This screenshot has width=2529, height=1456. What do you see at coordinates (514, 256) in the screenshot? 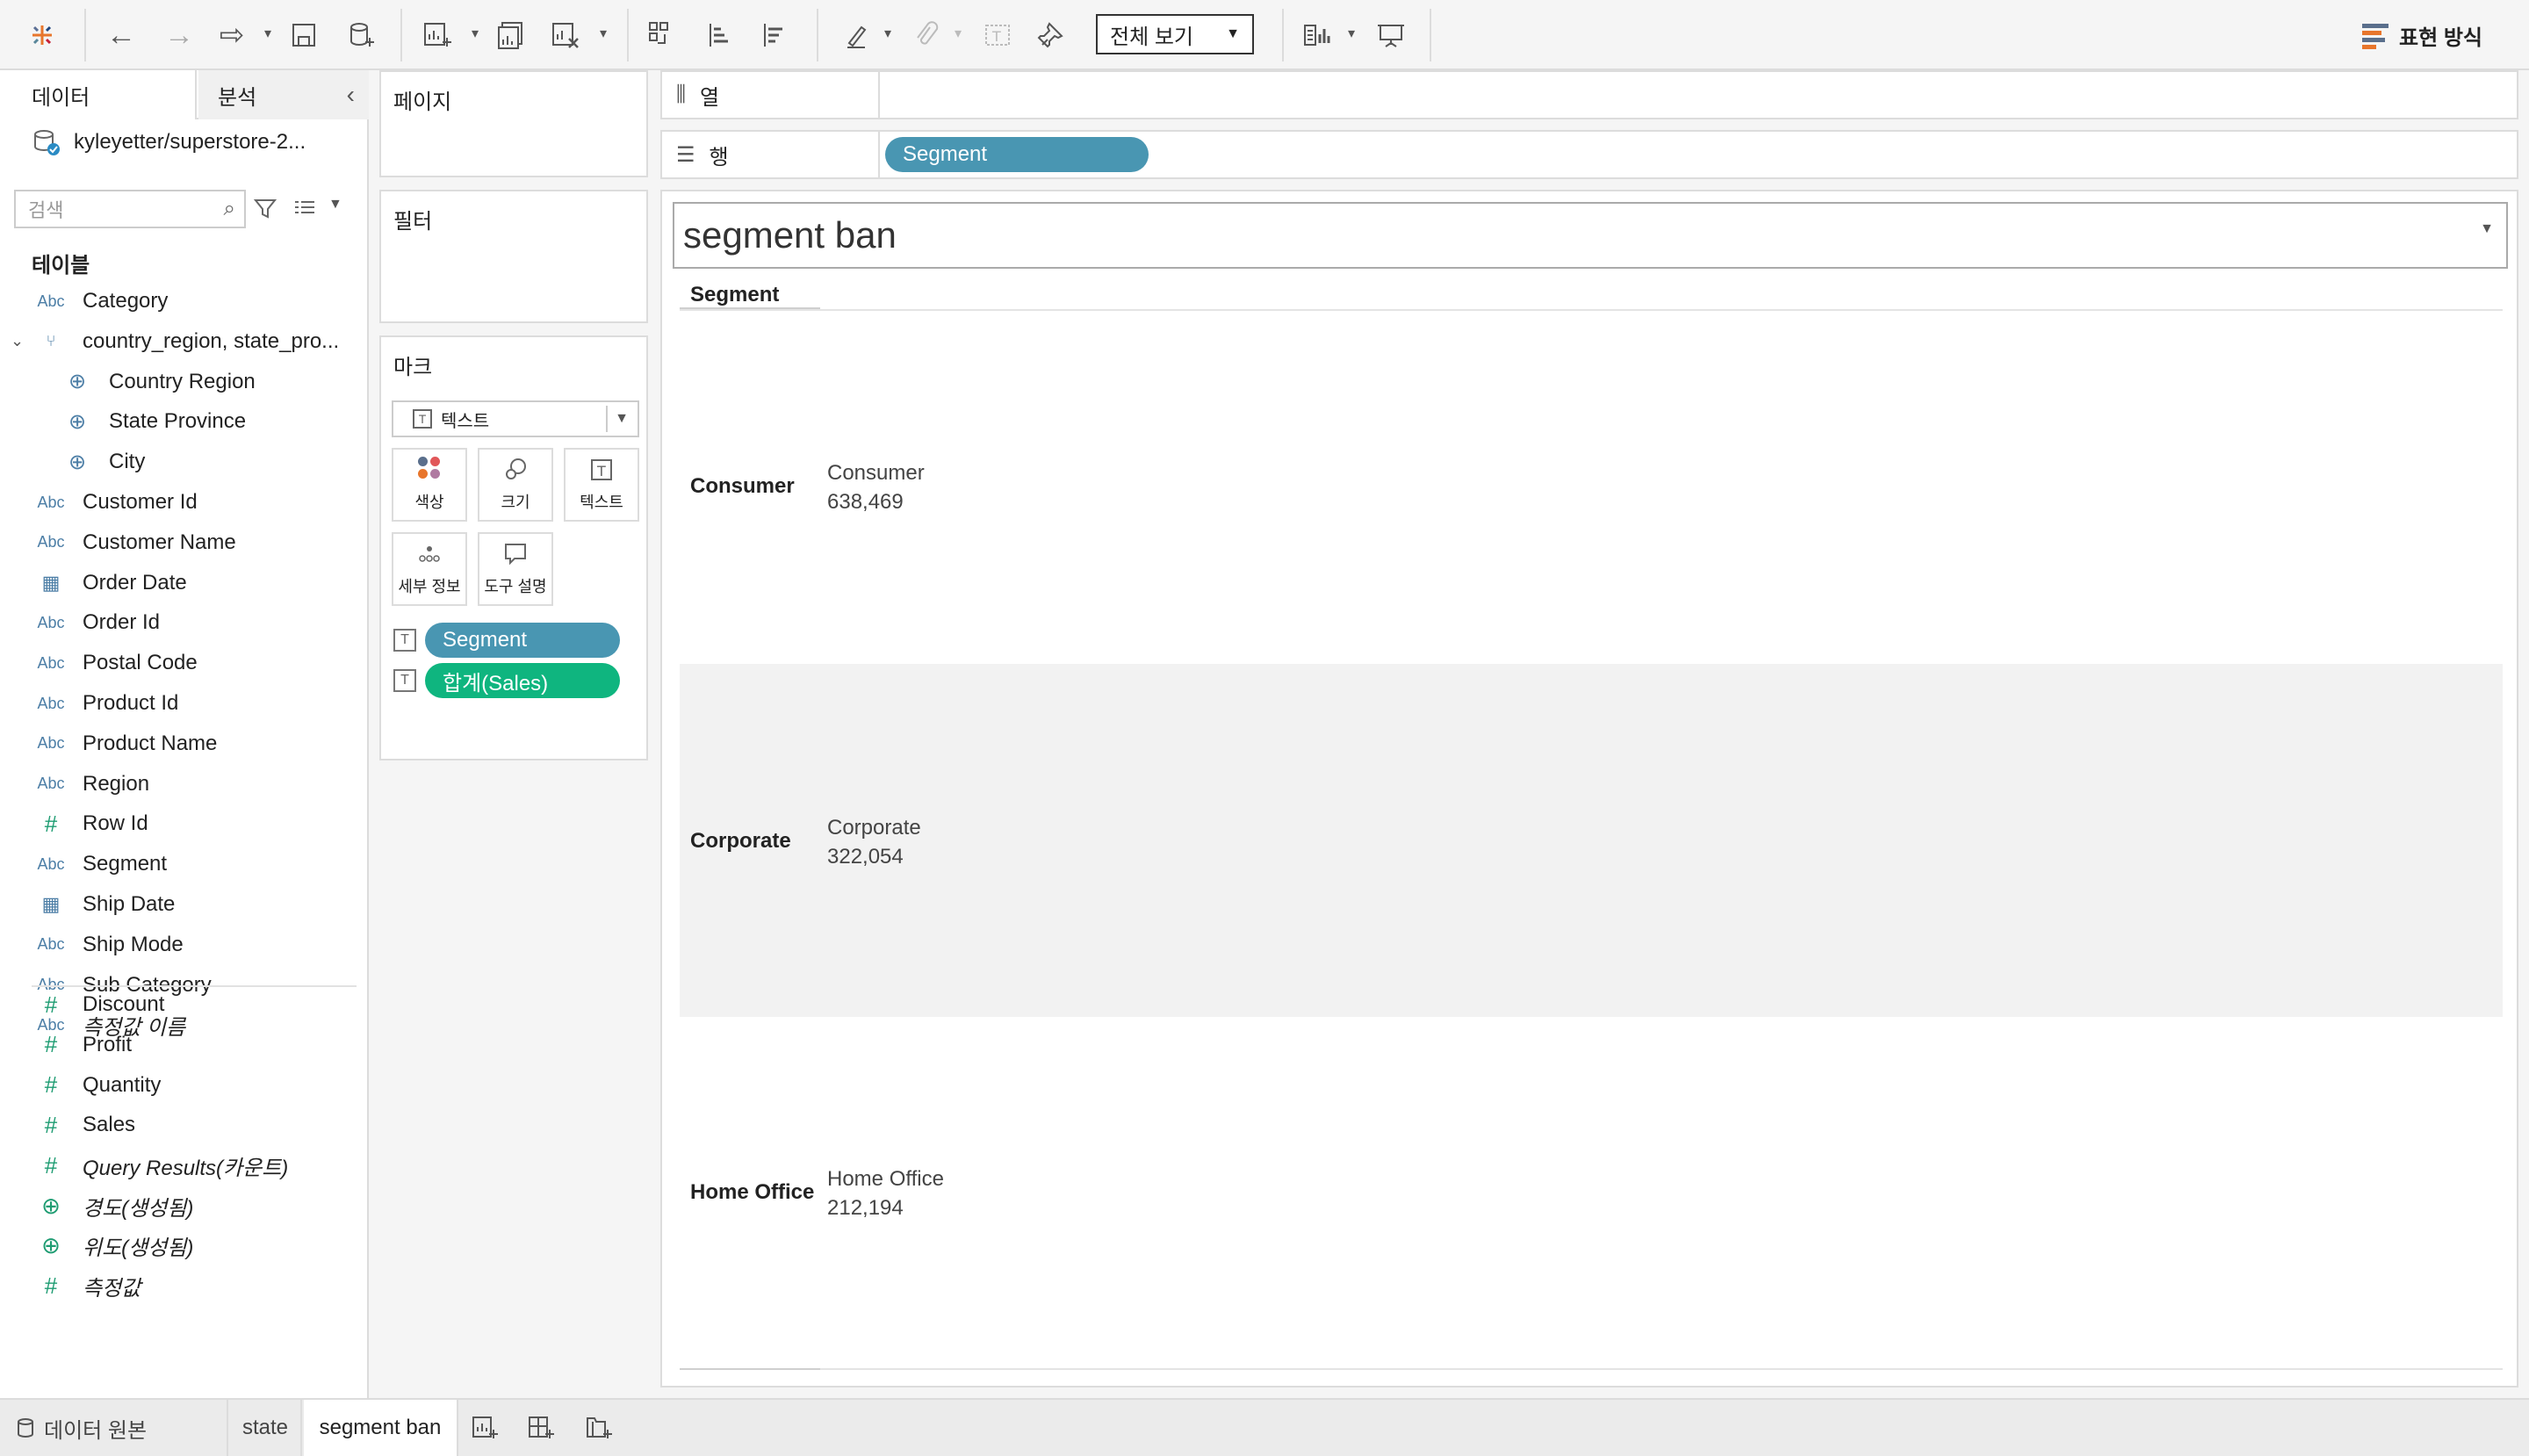
I see `filters-shelf: 필터` at bounding box center [514, 256].